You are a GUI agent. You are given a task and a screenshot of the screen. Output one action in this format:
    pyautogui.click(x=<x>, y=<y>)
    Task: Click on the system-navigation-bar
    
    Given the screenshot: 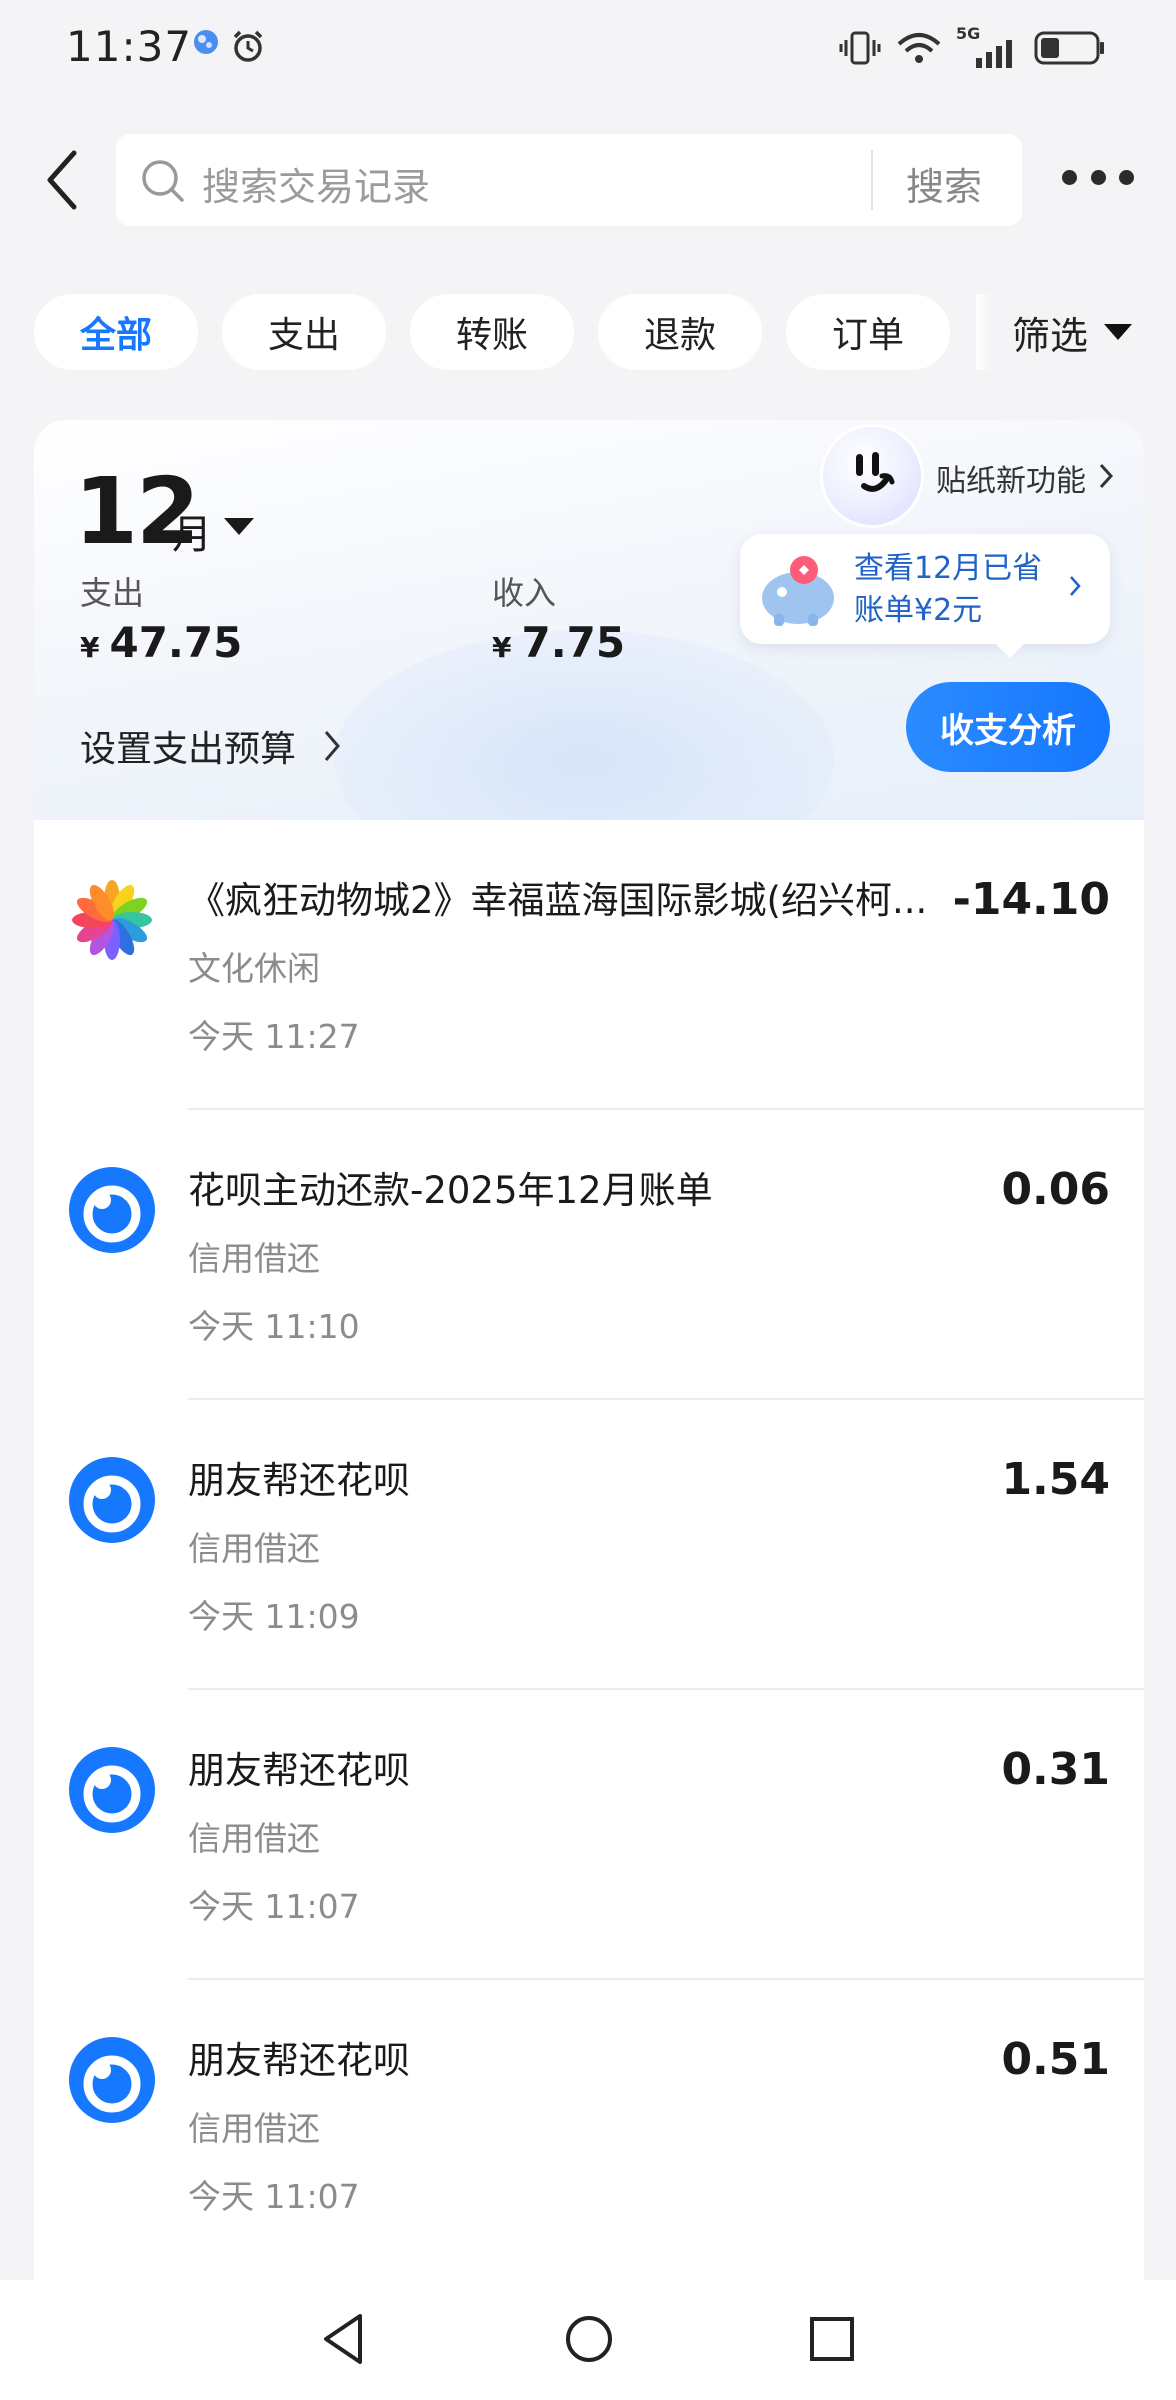 What is the action you would take?
    pyautogui.click(x=588, y=2340)
    